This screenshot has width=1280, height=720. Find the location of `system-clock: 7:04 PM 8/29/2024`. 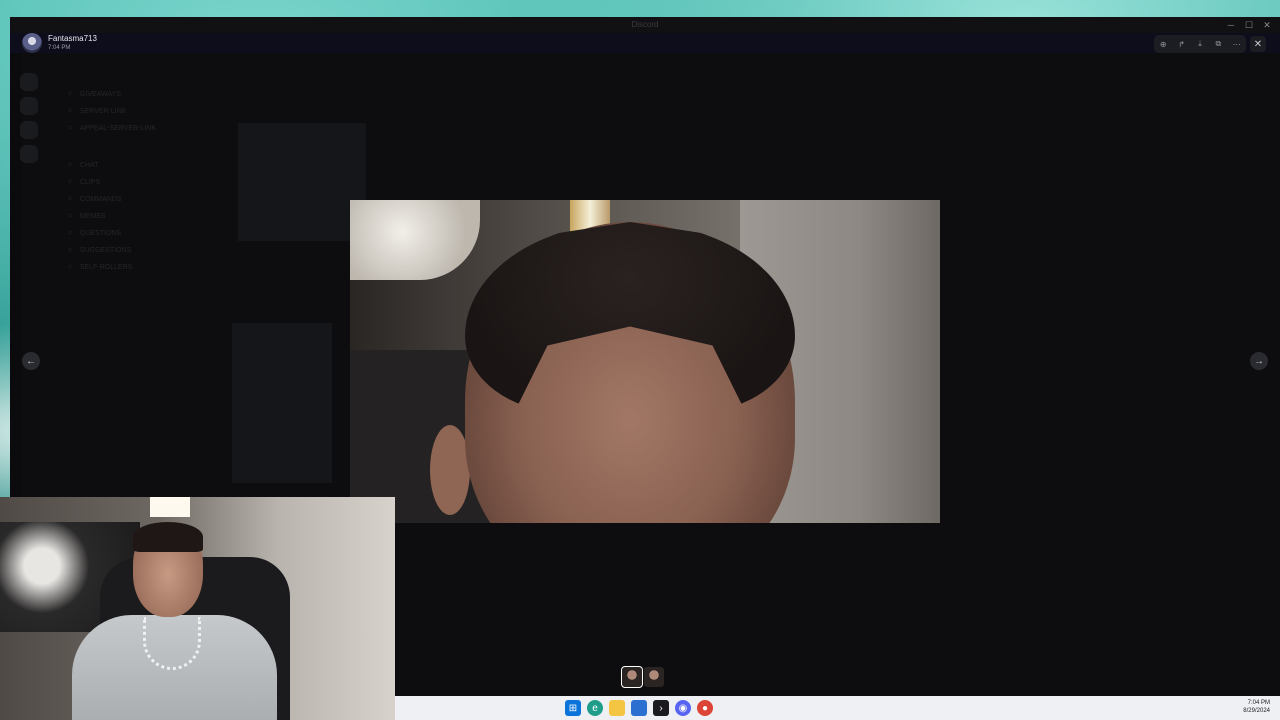

system-clock: 7:04 PM 8/29/2024 is located at coordinates (1256, 707).